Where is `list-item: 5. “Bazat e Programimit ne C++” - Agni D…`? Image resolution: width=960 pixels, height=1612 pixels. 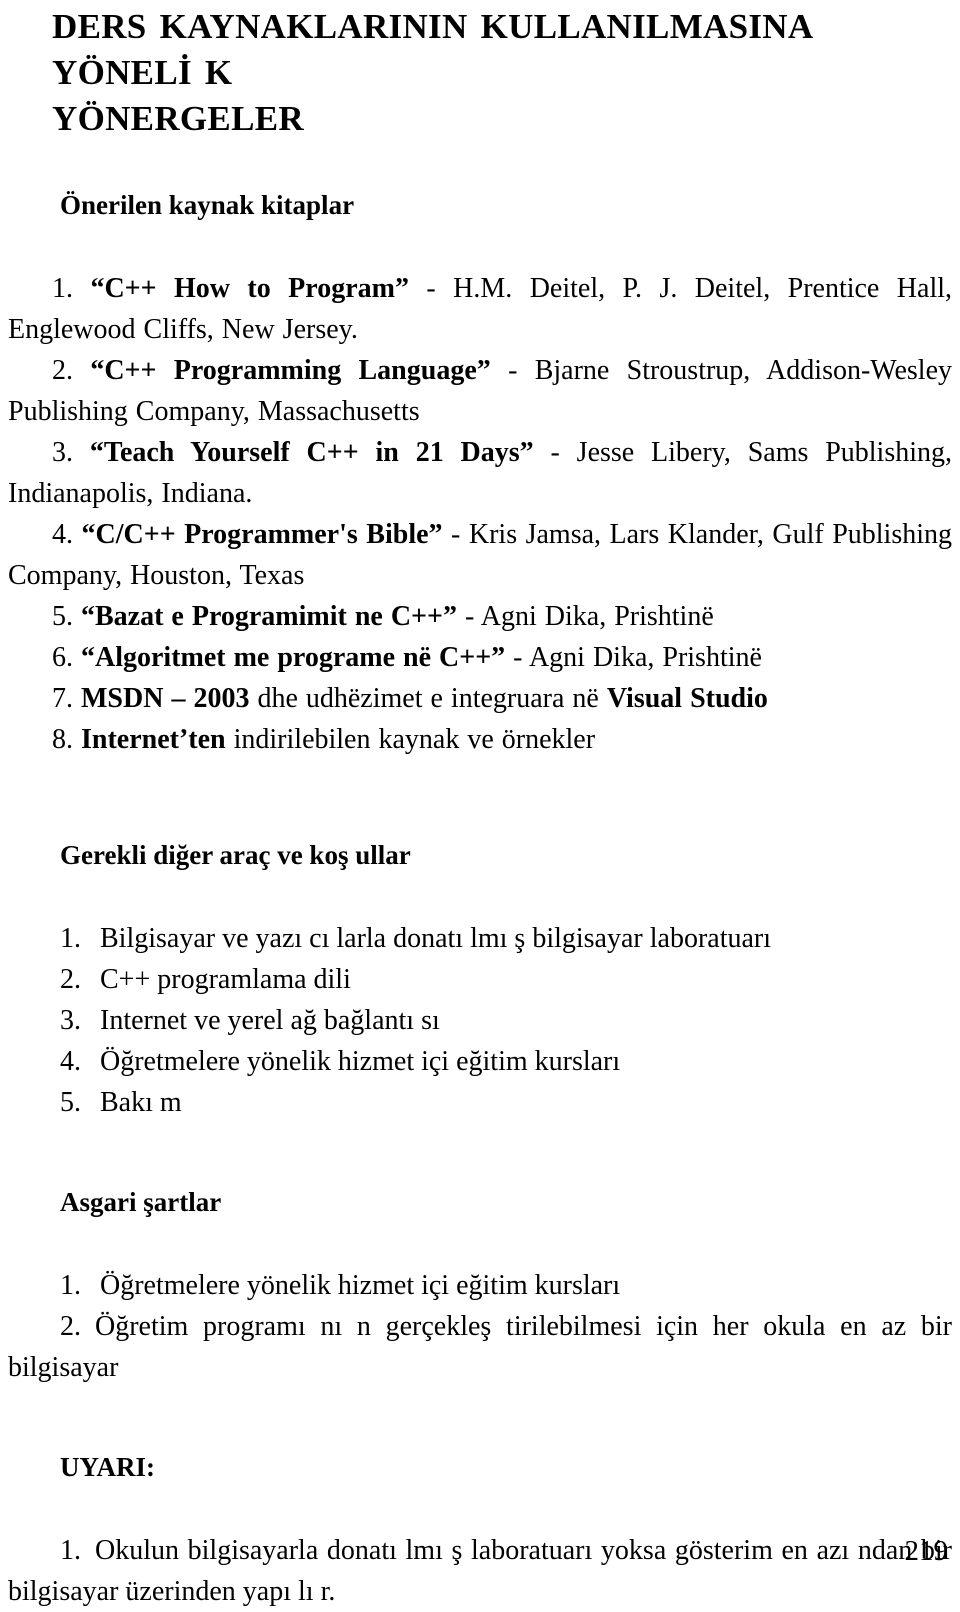
list-item: 5. “Bazat e Programimit ne C++” - Agni D… is located at coordinates (480, 616).